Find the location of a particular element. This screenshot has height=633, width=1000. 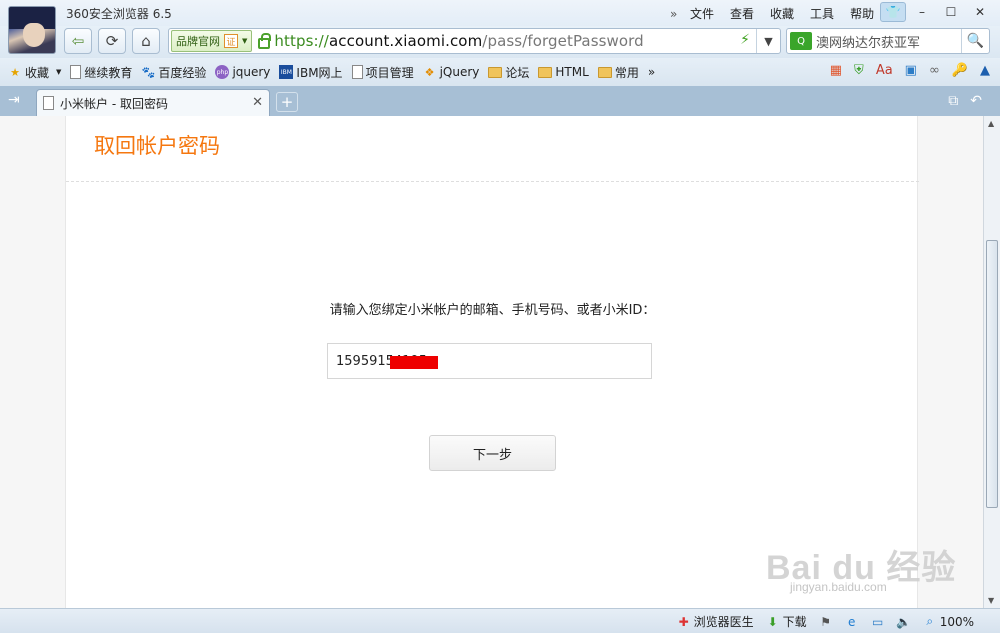

browser-doctor: ✚ 浏览器医生 is located at coordinates (715, 621).